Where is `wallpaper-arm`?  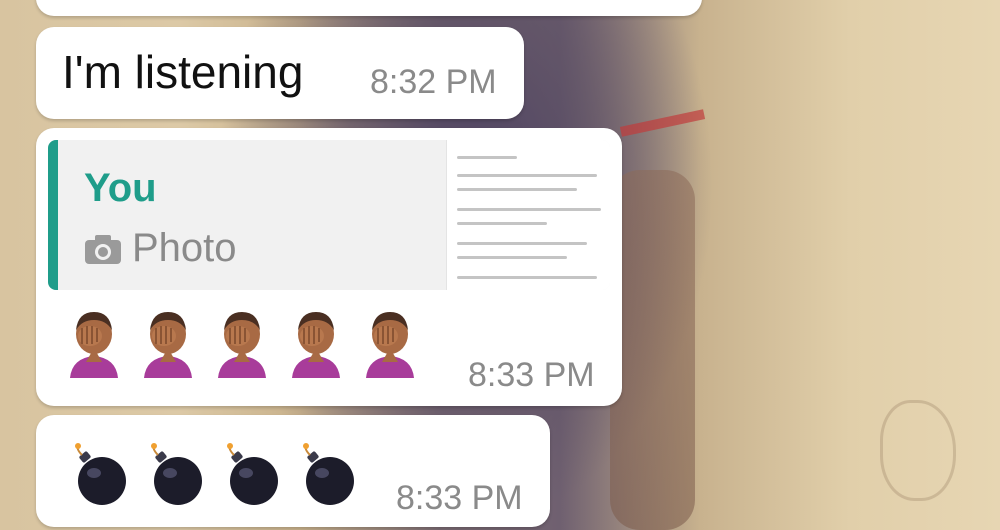
wallpaper-arm is located at coordinates (652, 350).